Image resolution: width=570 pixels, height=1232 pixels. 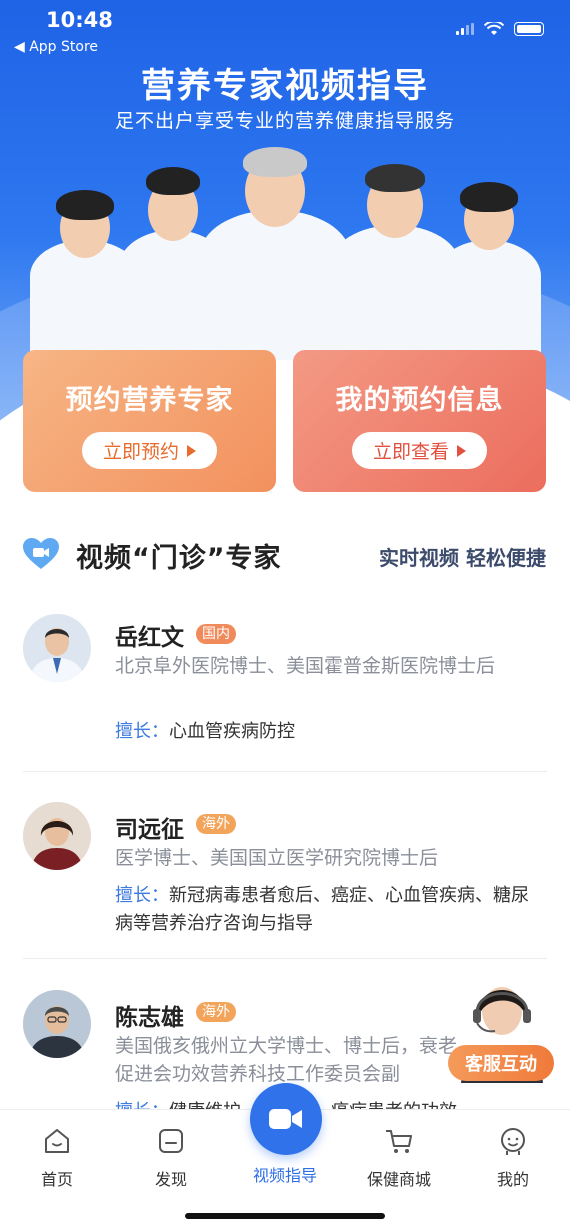 What do you see at coordinates (232, 731) in the screenshot?
I see `specialty-text: 心血管疾病防控` at bounding box center [232, 731].